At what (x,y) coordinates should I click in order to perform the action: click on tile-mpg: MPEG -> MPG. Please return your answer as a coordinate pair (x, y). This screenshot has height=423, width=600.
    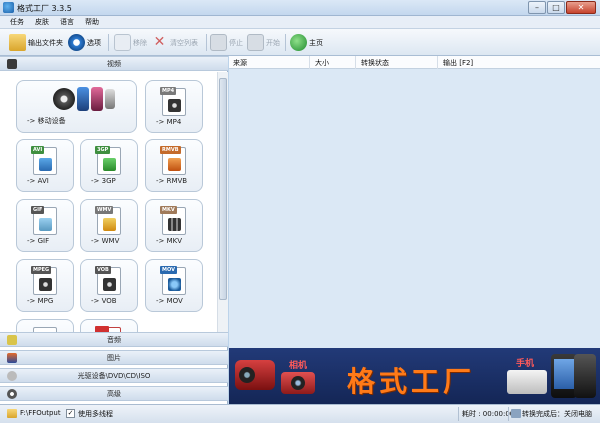
    Looking at the image, I should click on (45, 285).